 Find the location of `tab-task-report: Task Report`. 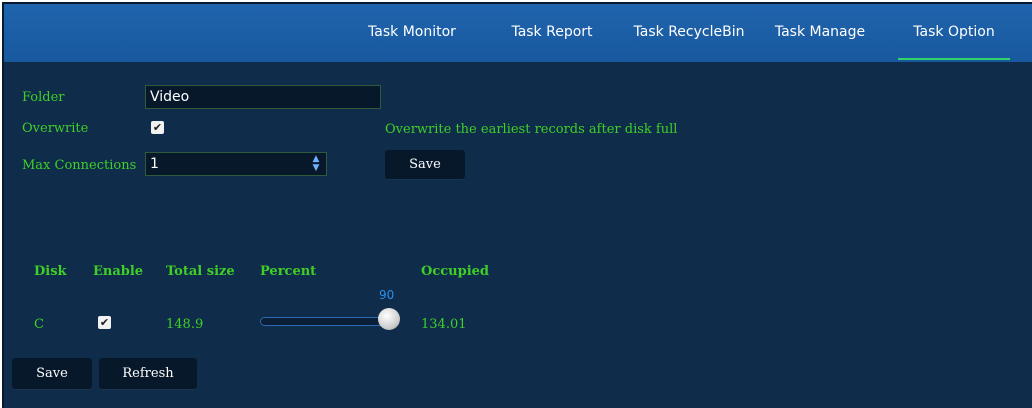

tab-task-report: Task Report is located at coordinates (552, 40).